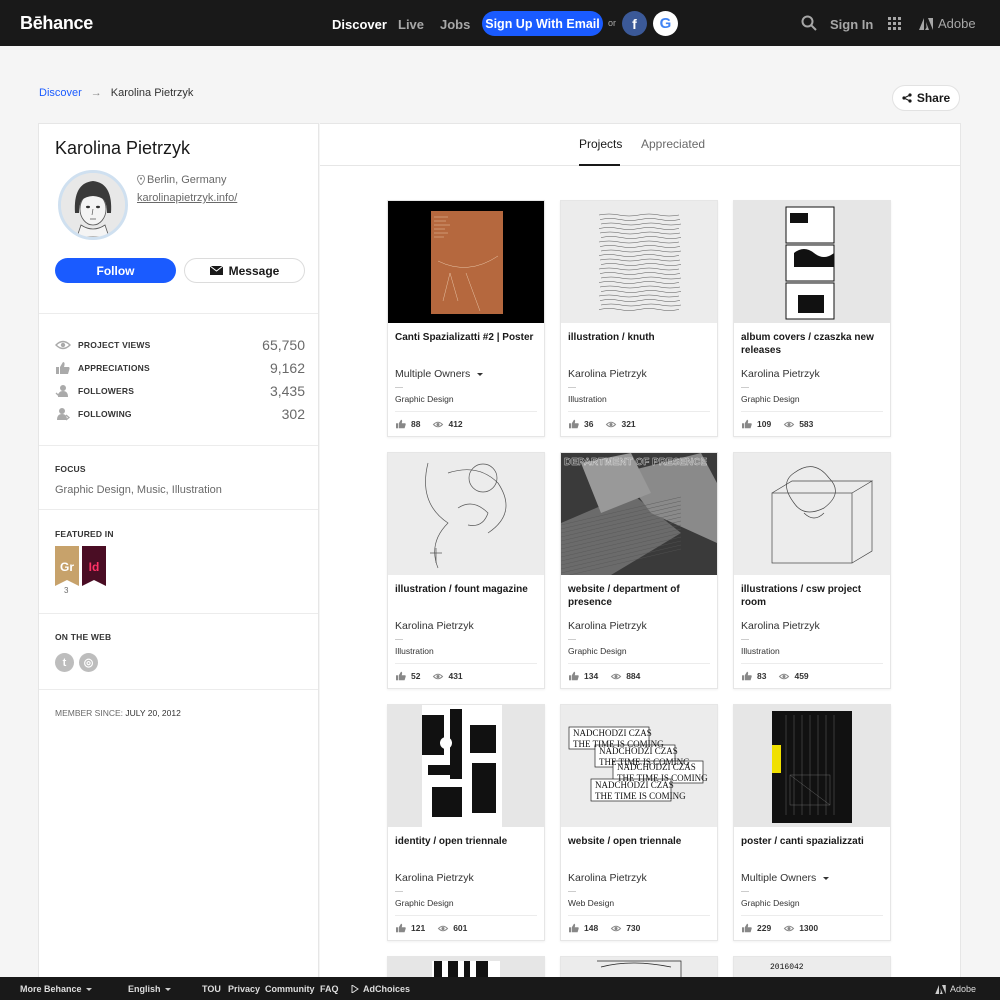  What do you see at coordinates (60, 93) in the screenshot?
I see `breadcrumb-discover: Discover` at bounding box center [60, 93].